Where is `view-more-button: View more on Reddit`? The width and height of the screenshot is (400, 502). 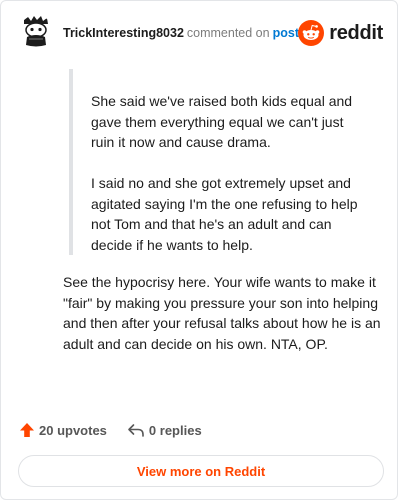 view-more-button: View more on Reddit is located at coordinates (201, 471).